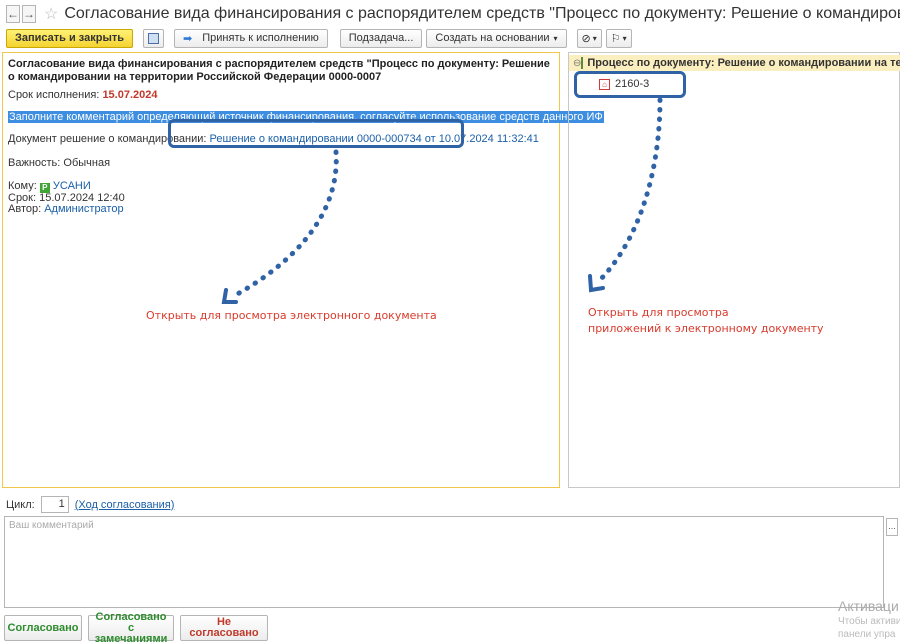 This screenshot has width=900, height=643. I want to click on cycle-row: Цикл: 1 (Ход согласования), so click(90, 504).